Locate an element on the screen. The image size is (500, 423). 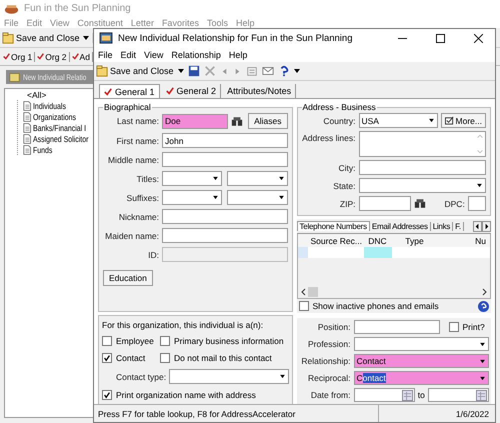
input-field: John is located at coordinates (225, 140).